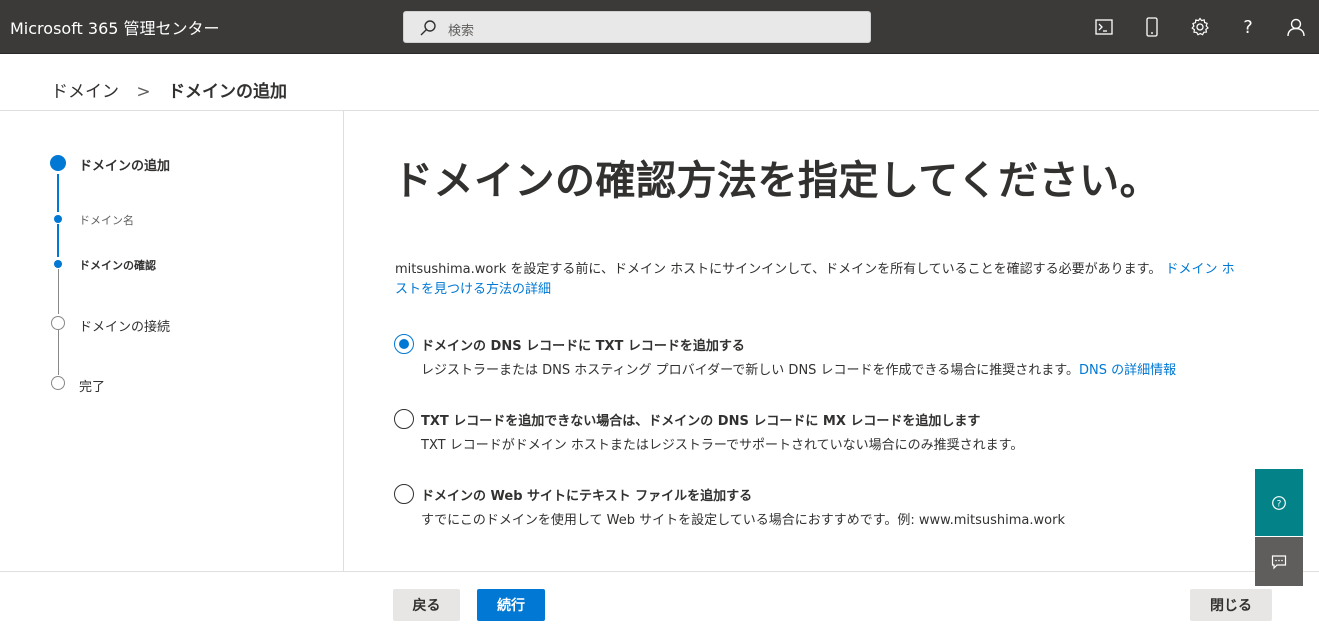 The image size is (1319, 637). I want to click on terminal-icon, so click(1104, 27).